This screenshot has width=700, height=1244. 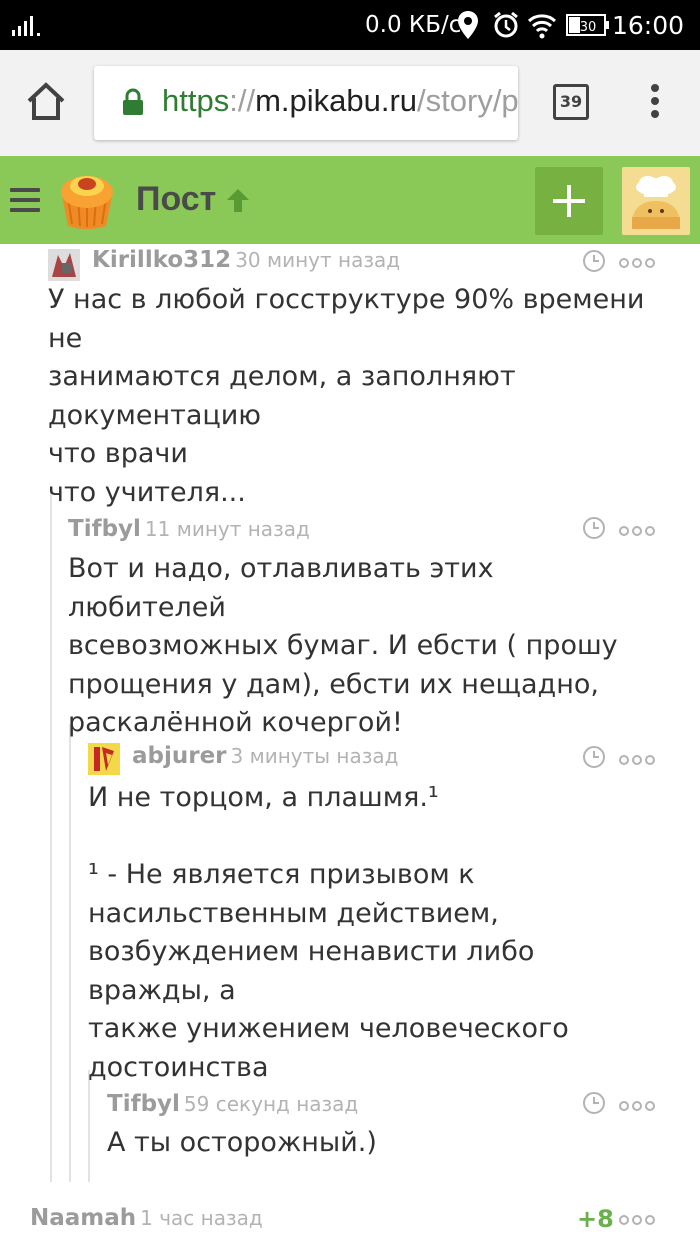 I want to click on comment-time: 30 минут назад, so click(x=318, y=260).